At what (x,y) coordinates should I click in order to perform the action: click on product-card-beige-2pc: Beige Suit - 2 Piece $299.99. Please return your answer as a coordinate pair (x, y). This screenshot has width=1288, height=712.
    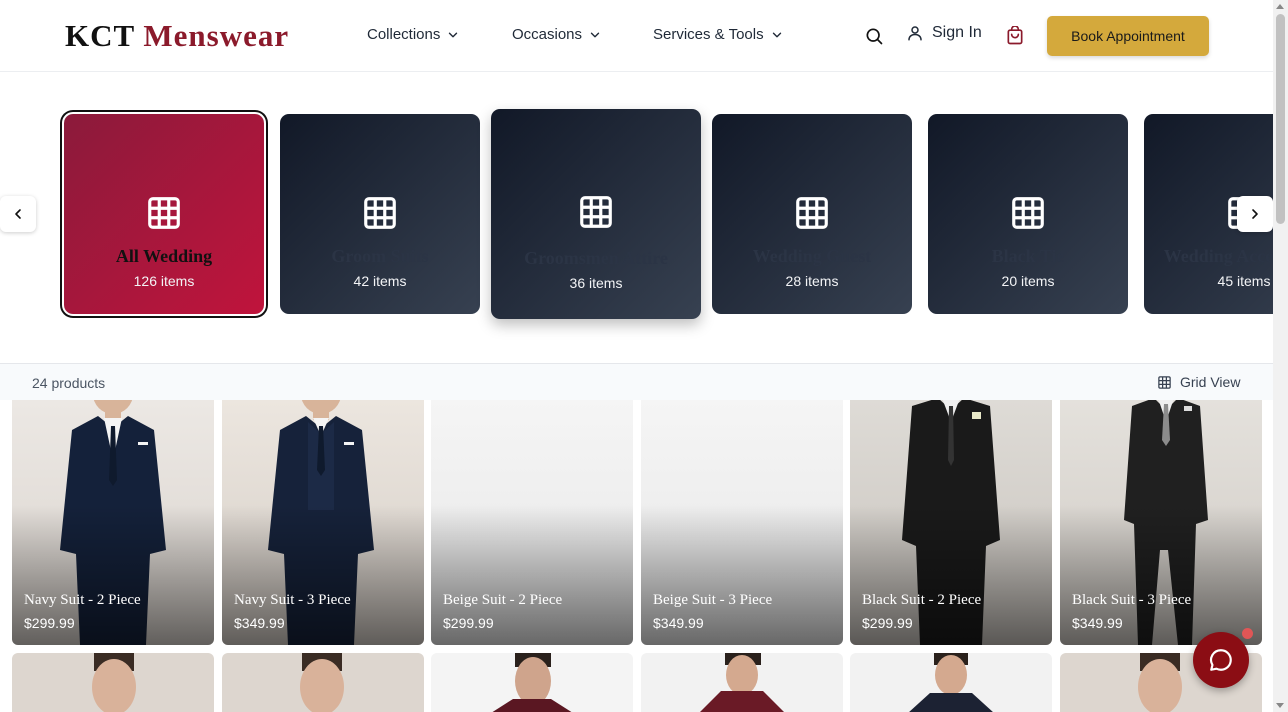
    Looking at the image, I should click on (532, 522).